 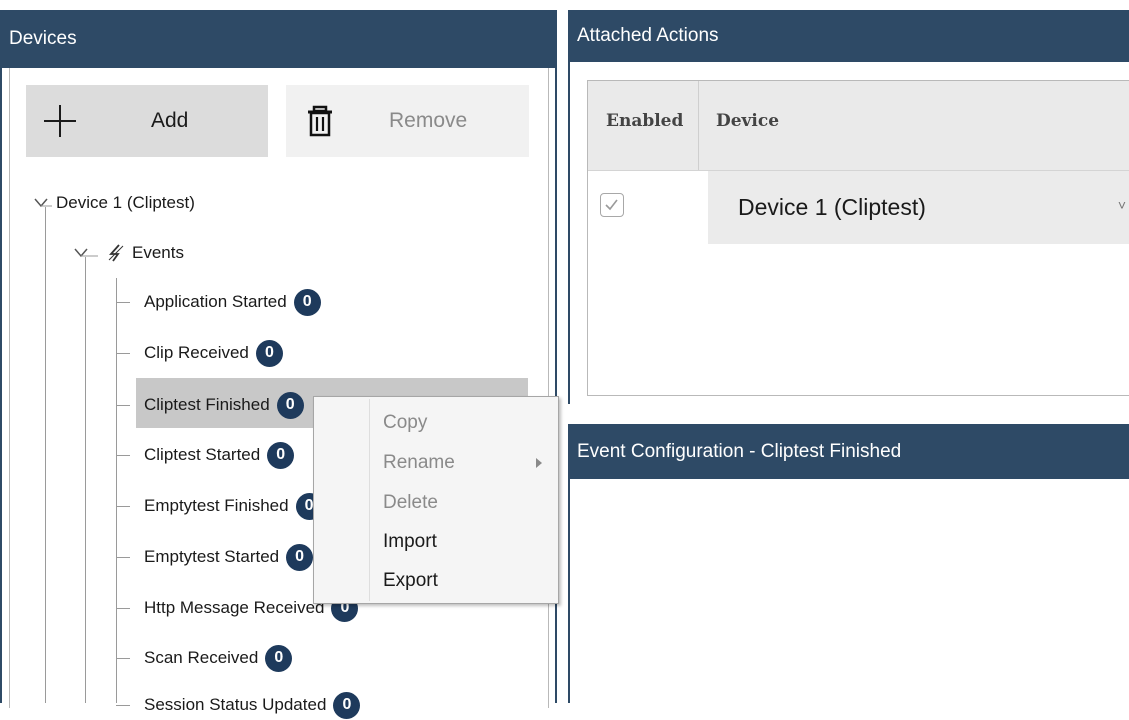 What do you see at coordinates (202, 454) in the screenshot?
I see `event-label: Cliptest Started` at bounding box center [202, 454].